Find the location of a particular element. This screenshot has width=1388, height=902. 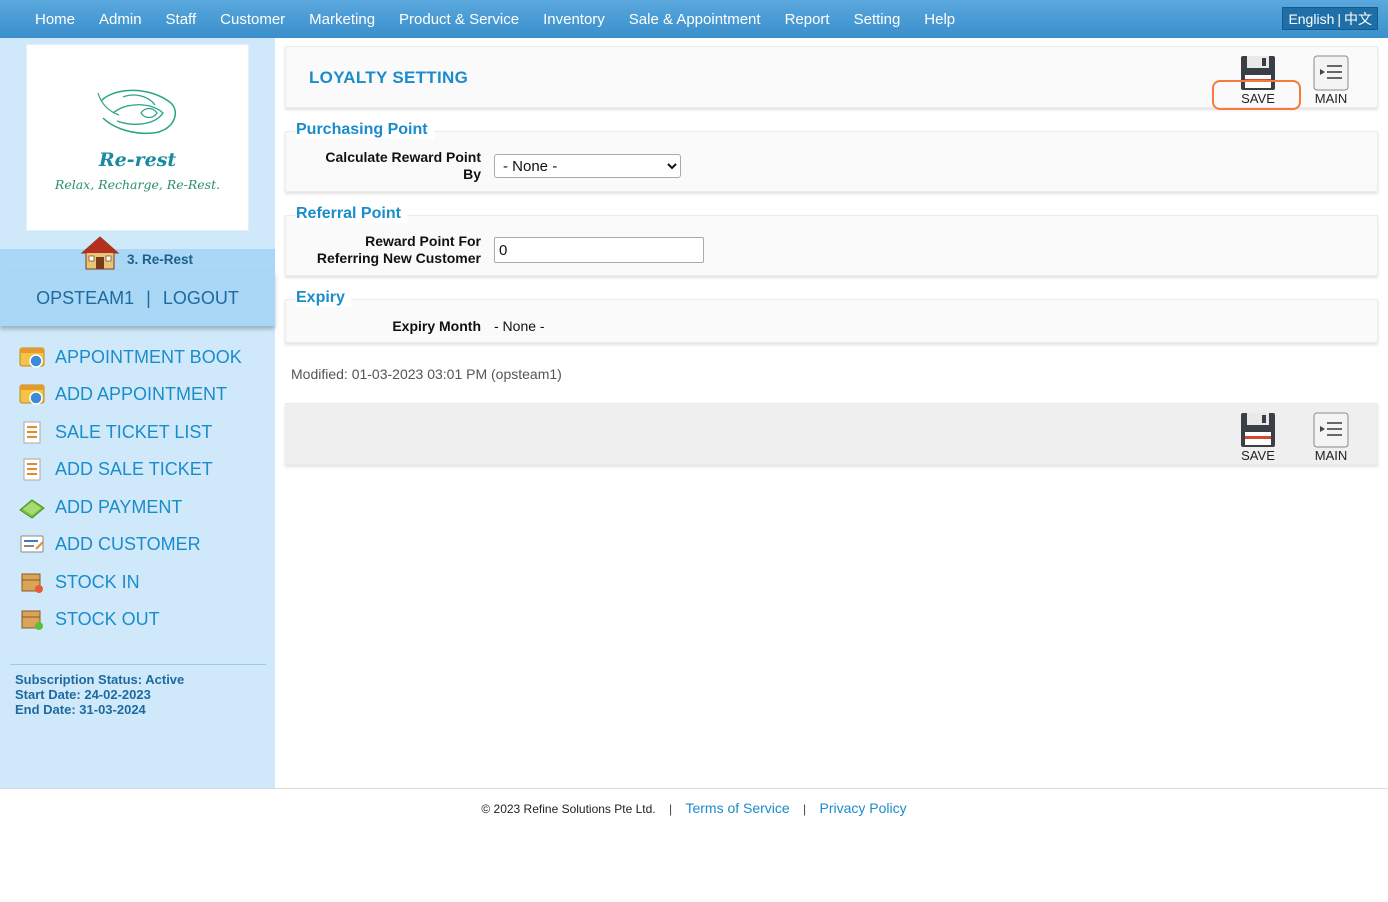

quick-add-appointment: ADD APPOINTMENT is located at coordinates (122, 394).